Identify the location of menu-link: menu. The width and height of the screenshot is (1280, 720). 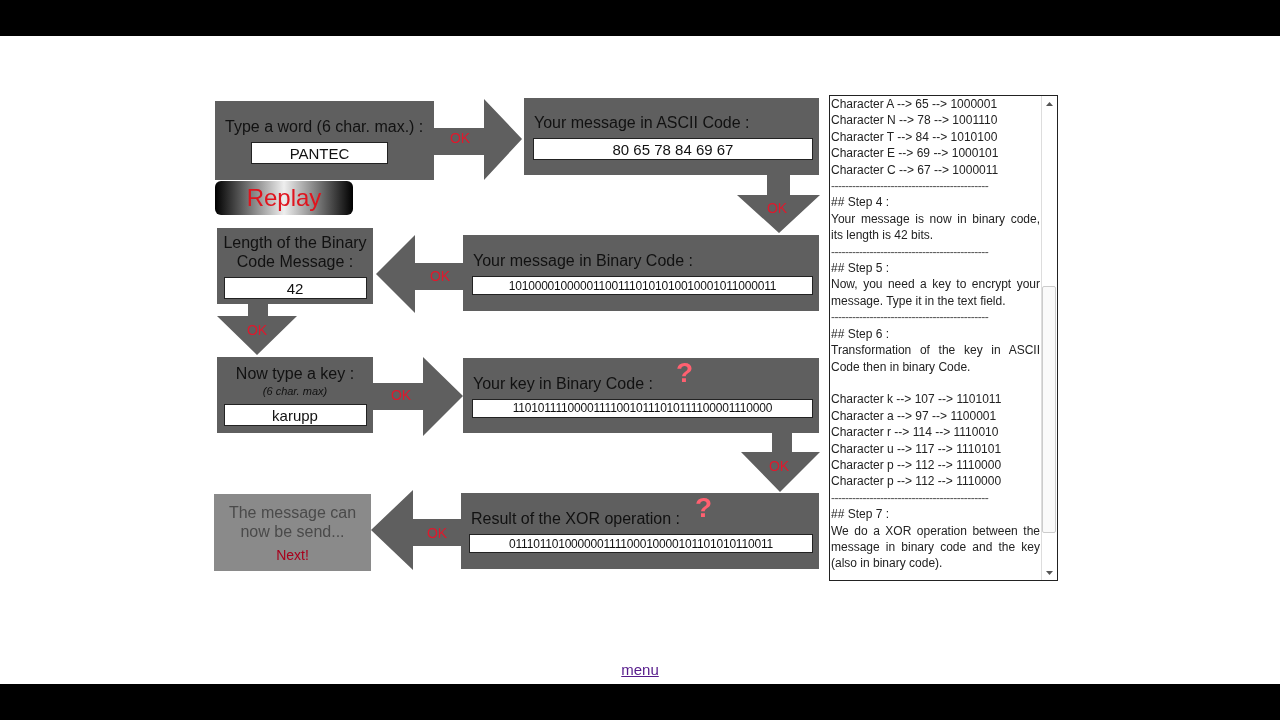
(640, 669).